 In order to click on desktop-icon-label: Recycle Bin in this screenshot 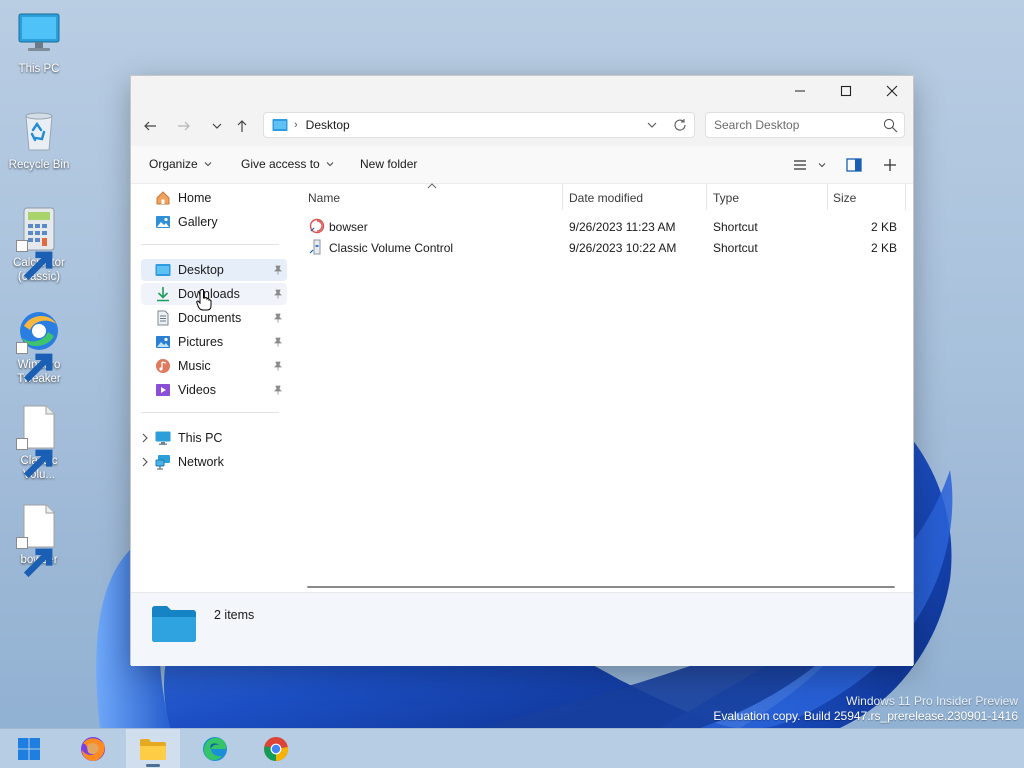, I will do `click(39, 165)`.